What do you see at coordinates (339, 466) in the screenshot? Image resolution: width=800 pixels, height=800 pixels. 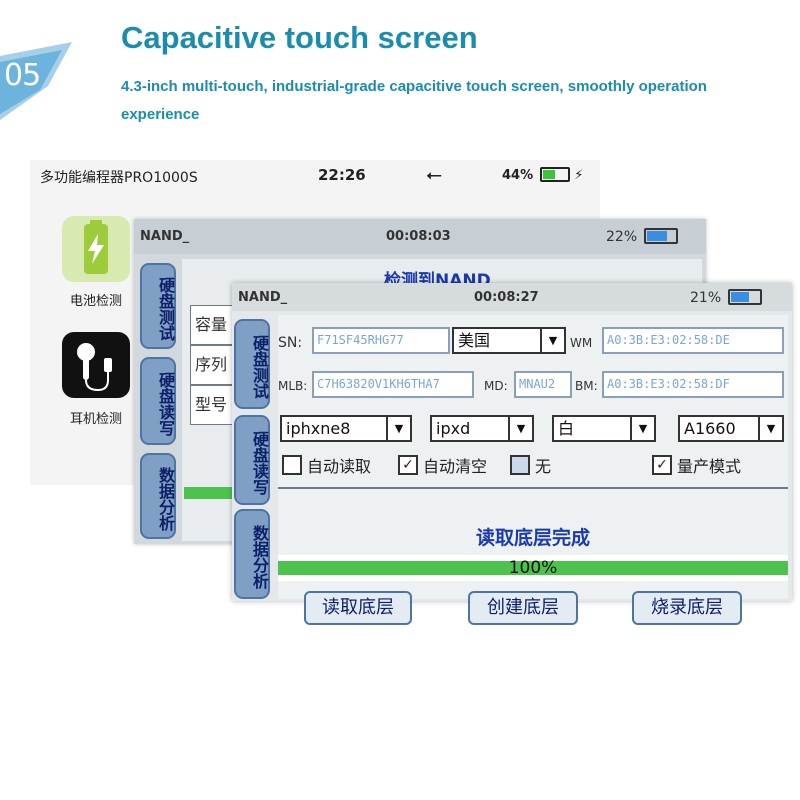 I see `auto-read-label: 自动读取` at bounding box center [339, 466].